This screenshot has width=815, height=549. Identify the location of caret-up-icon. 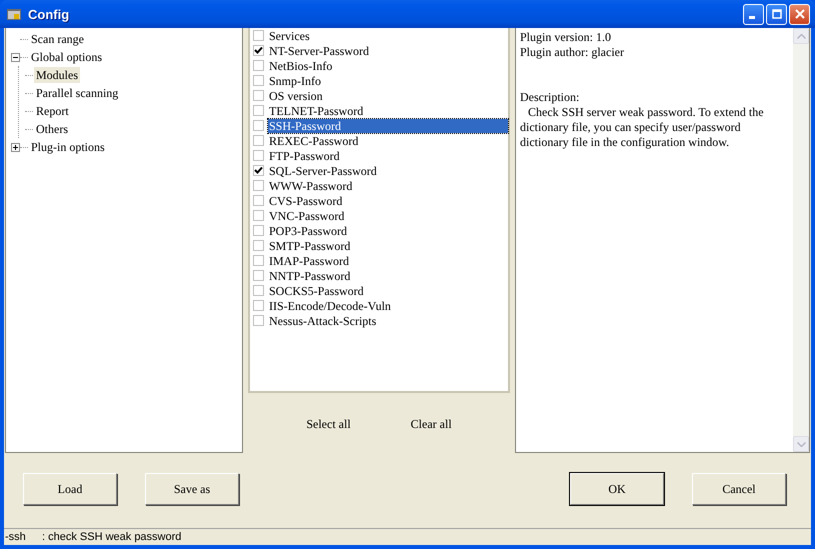
(801, 36).